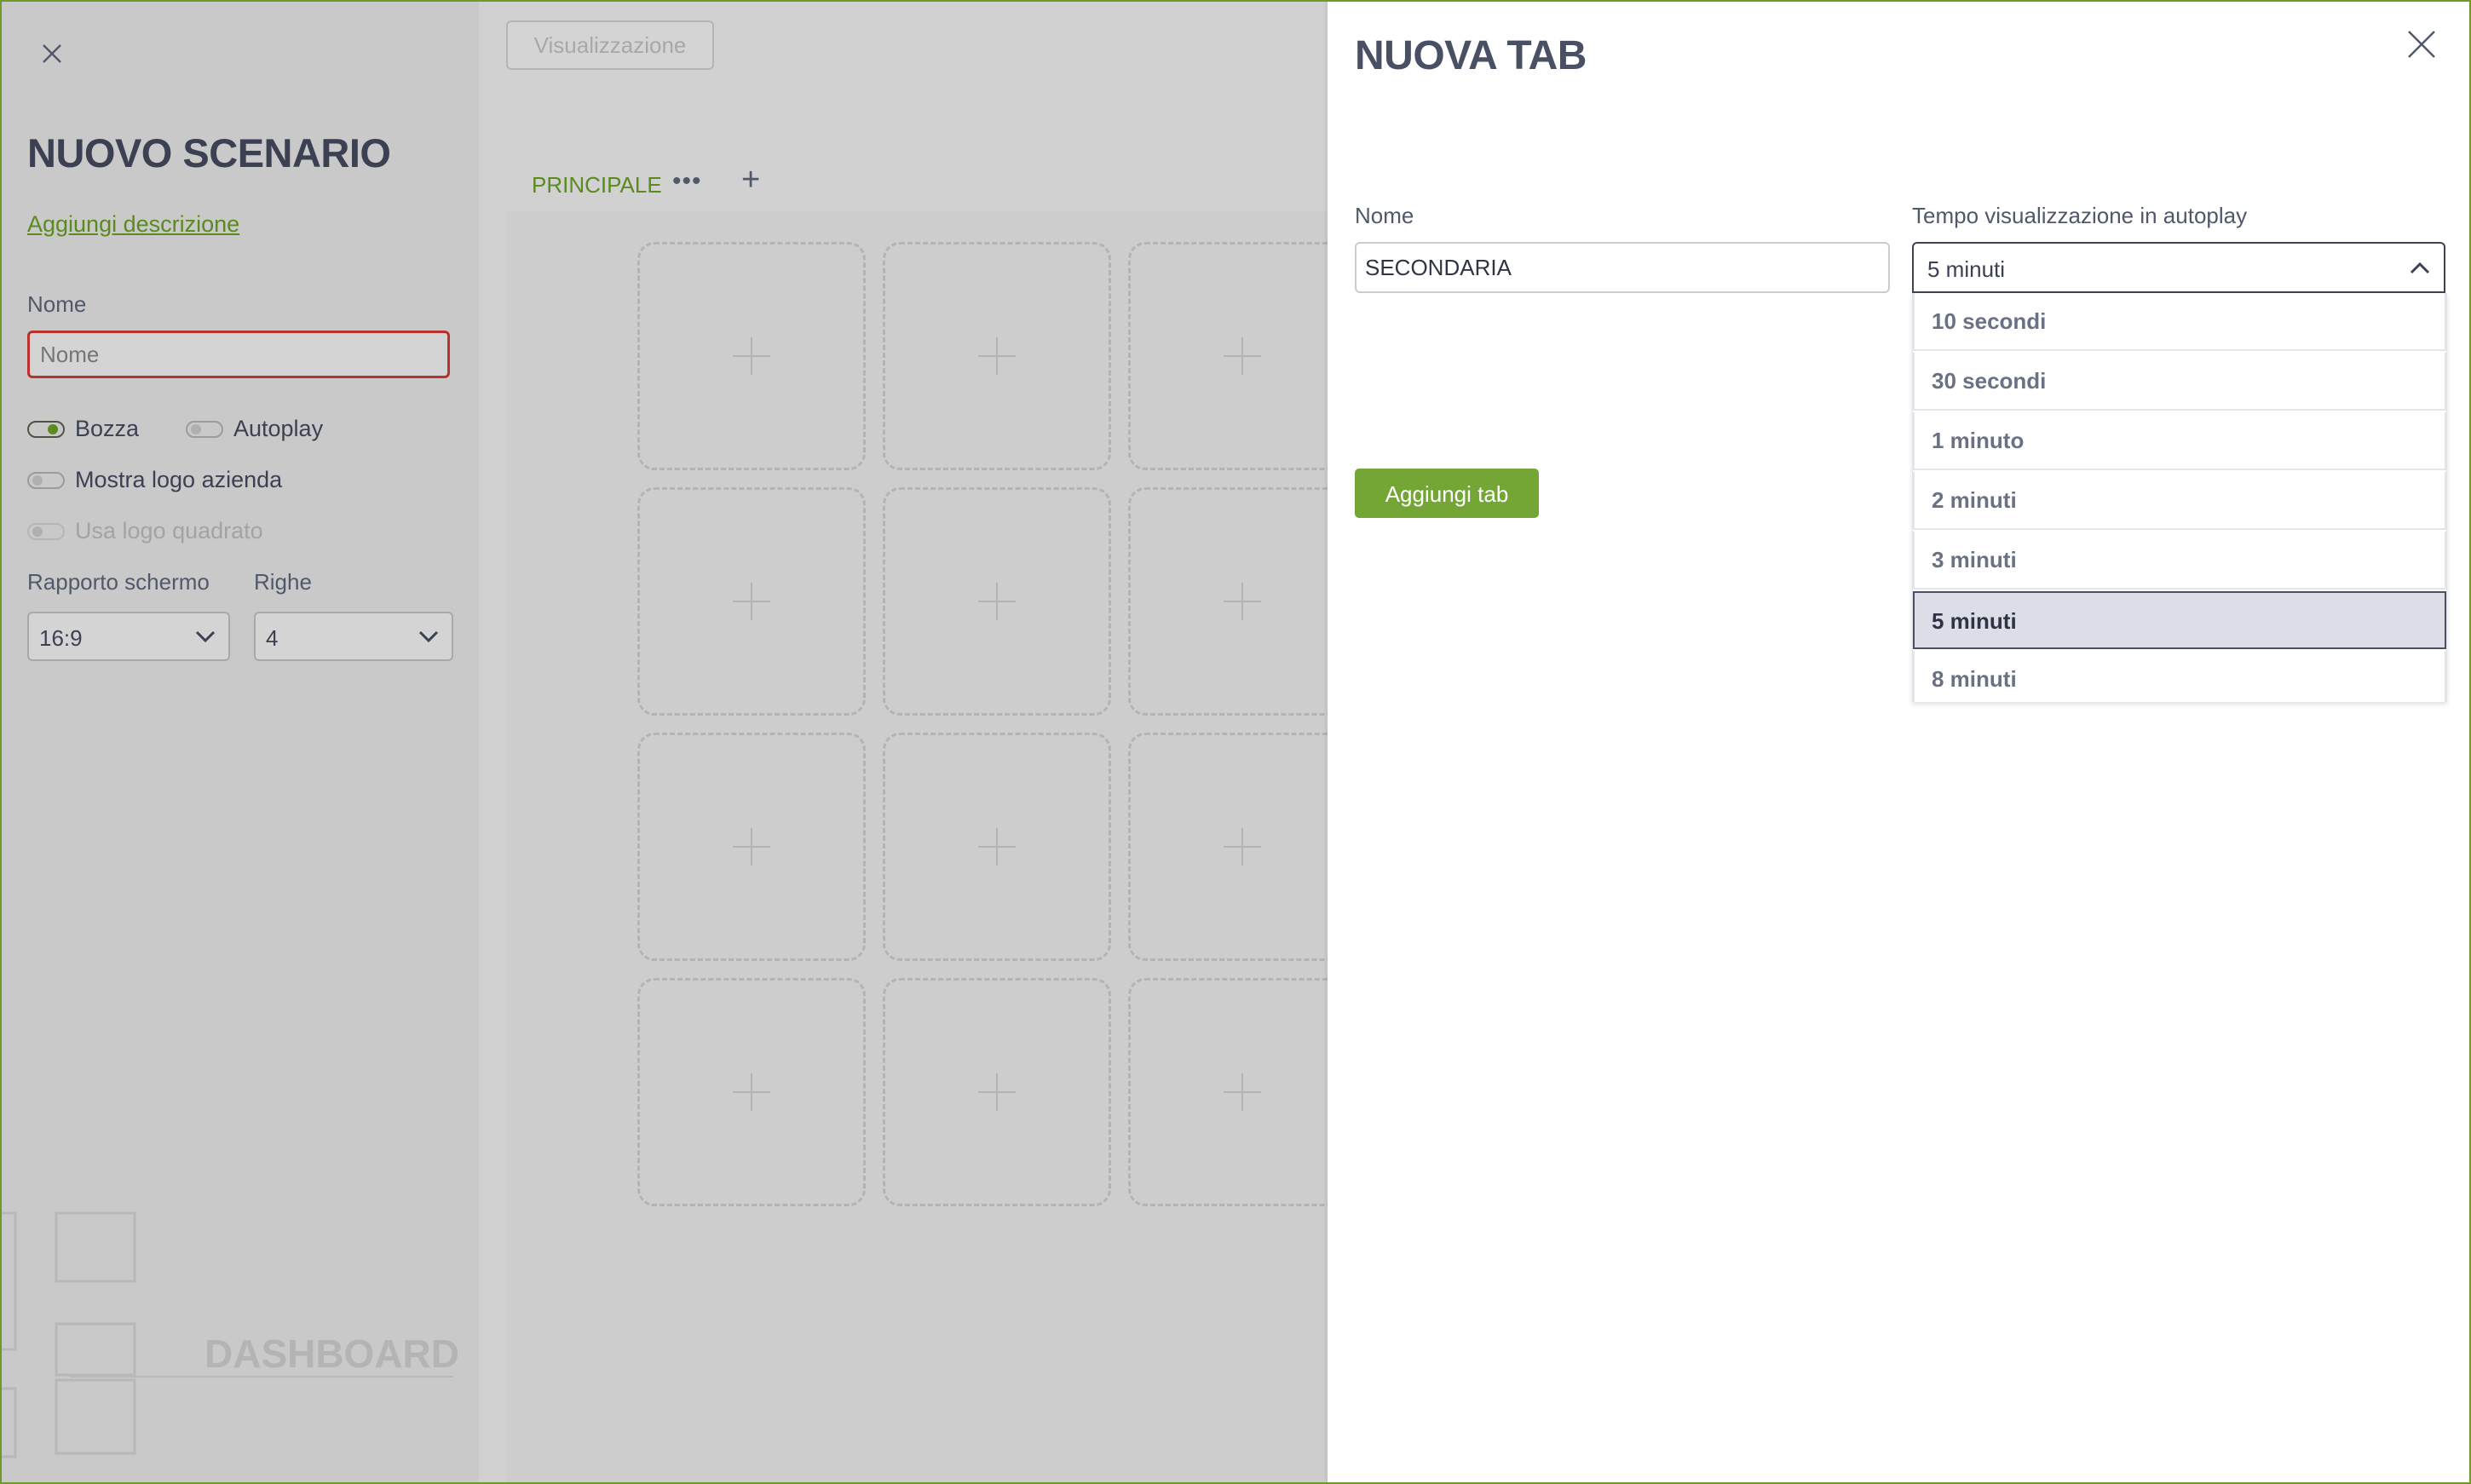 This screenshot has width=2471, height=1484. What do you see at coordinates (597, 185) in the screenshot?
I see `tab-label: PRINCIPALE` at bounding box center [597, 185].